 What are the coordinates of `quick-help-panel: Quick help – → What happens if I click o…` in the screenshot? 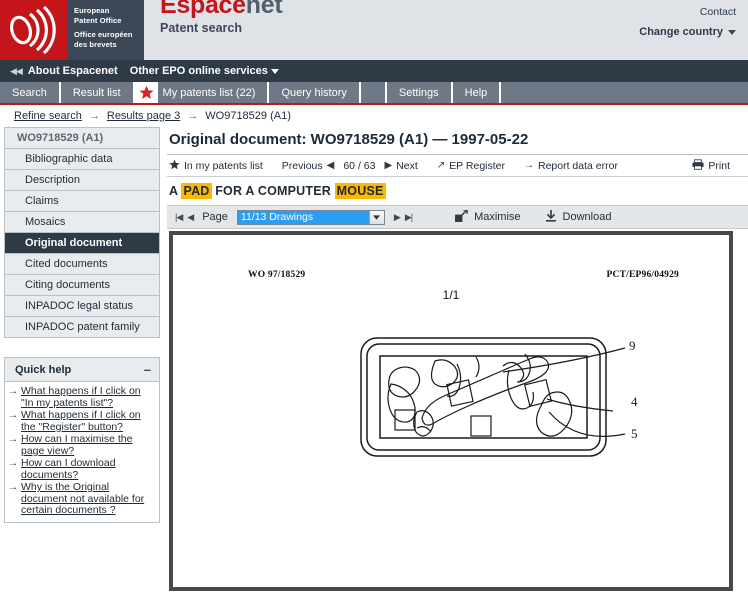 It's located at (82, 440).